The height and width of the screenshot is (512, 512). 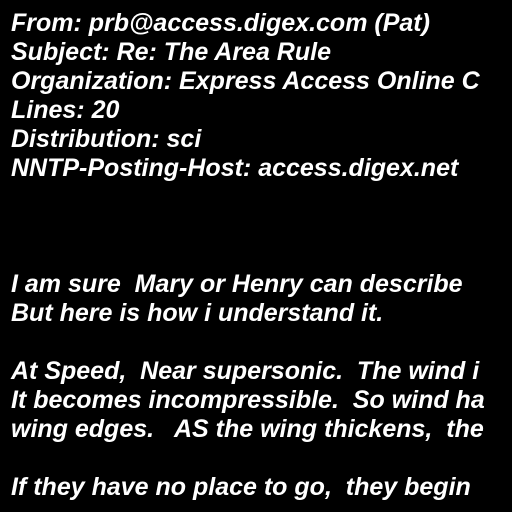 I want to click on header-from: From: prb@access.digex.com (Pat), so click(x=220, y=23).